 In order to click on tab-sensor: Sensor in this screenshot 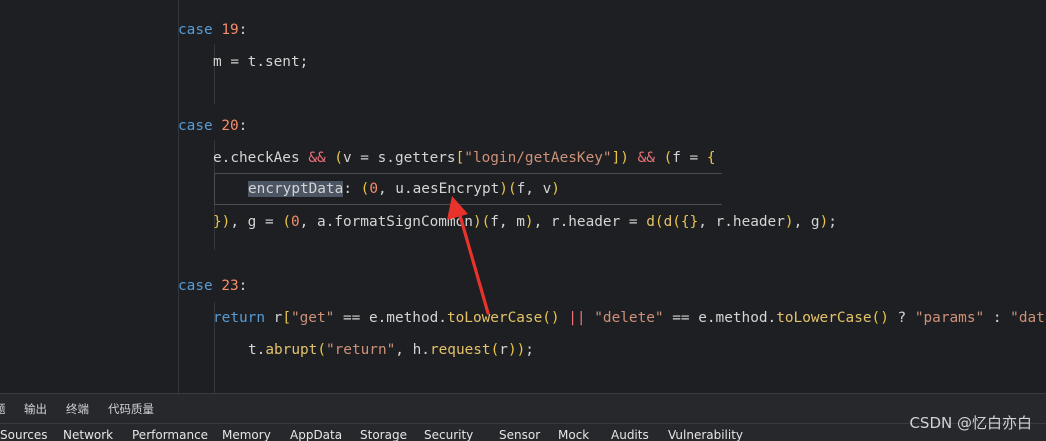, I will do `click(519, 434)`.